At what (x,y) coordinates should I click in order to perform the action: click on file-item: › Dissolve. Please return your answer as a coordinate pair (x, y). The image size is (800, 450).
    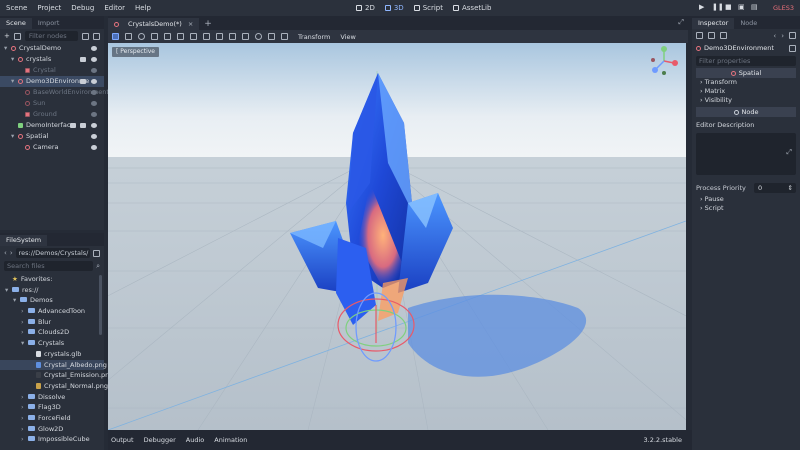
    Looking at the image, I should click on (52, 397).